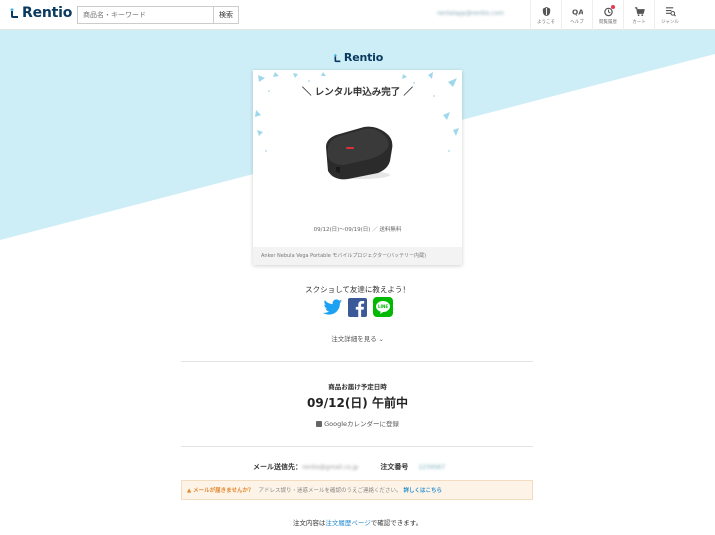 Image resolution: width=715 pixels, height=535 pixels. I want to click on nav-label-genre: ジャンル, so click(670, 22).